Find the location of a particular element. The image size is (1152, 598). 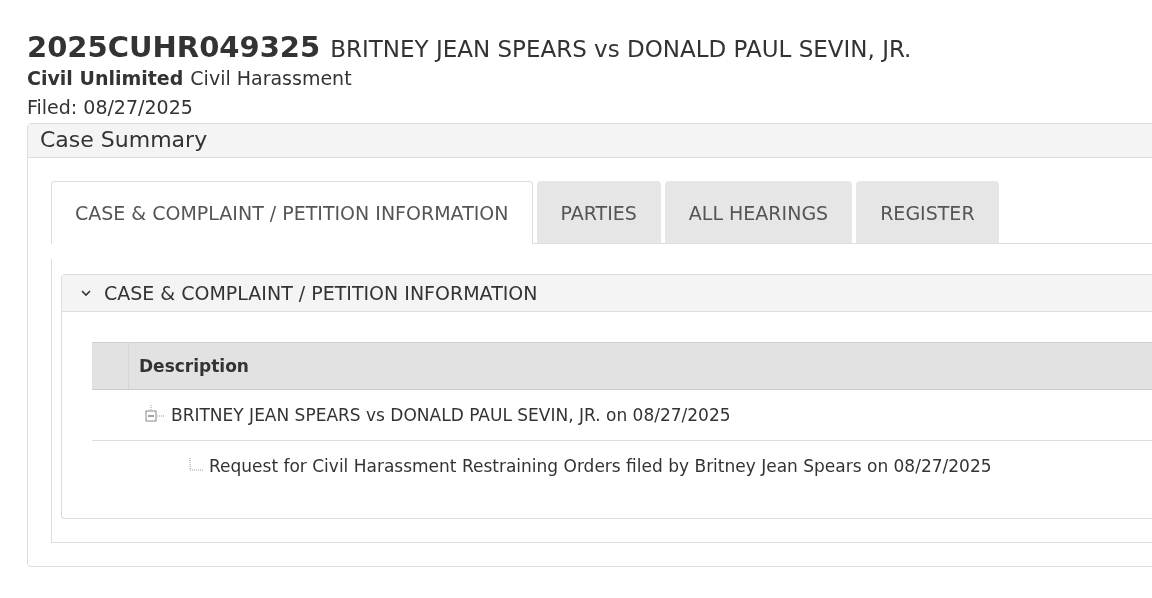

case-type: Civil Harassment is located at coordinates (271, 78).